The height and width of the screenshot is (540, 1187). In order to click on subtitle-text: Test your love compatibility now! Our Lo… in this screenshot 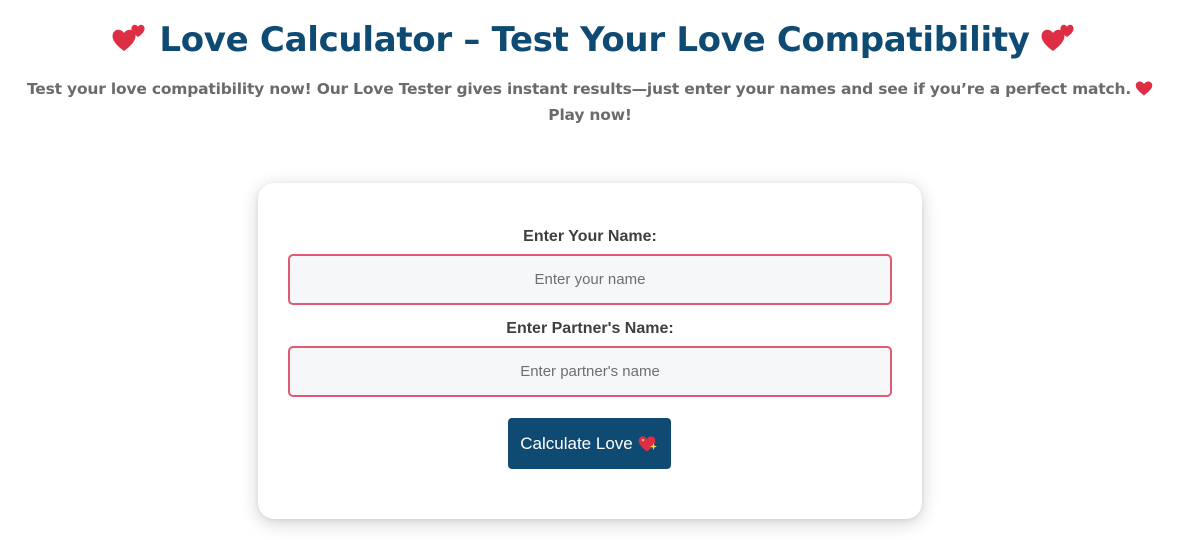, I will do `click(579, 89)`.